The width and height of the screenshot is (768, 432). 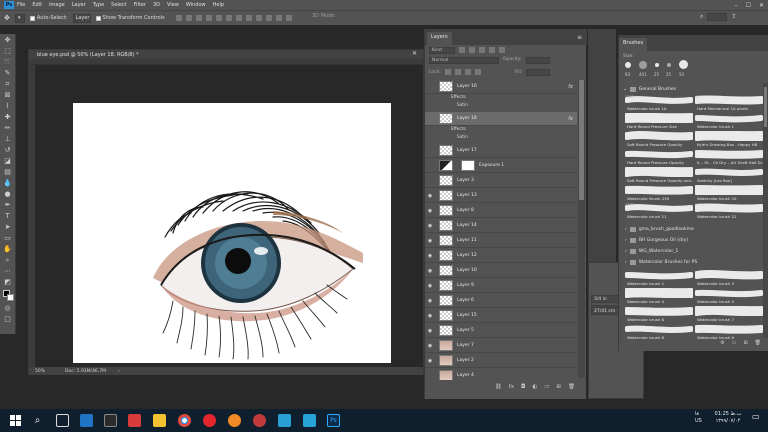 What do you see at coordinates (517, 315) in the screenshot?
I see `layer-name: Layer 15` at bounding box center [517, 315].